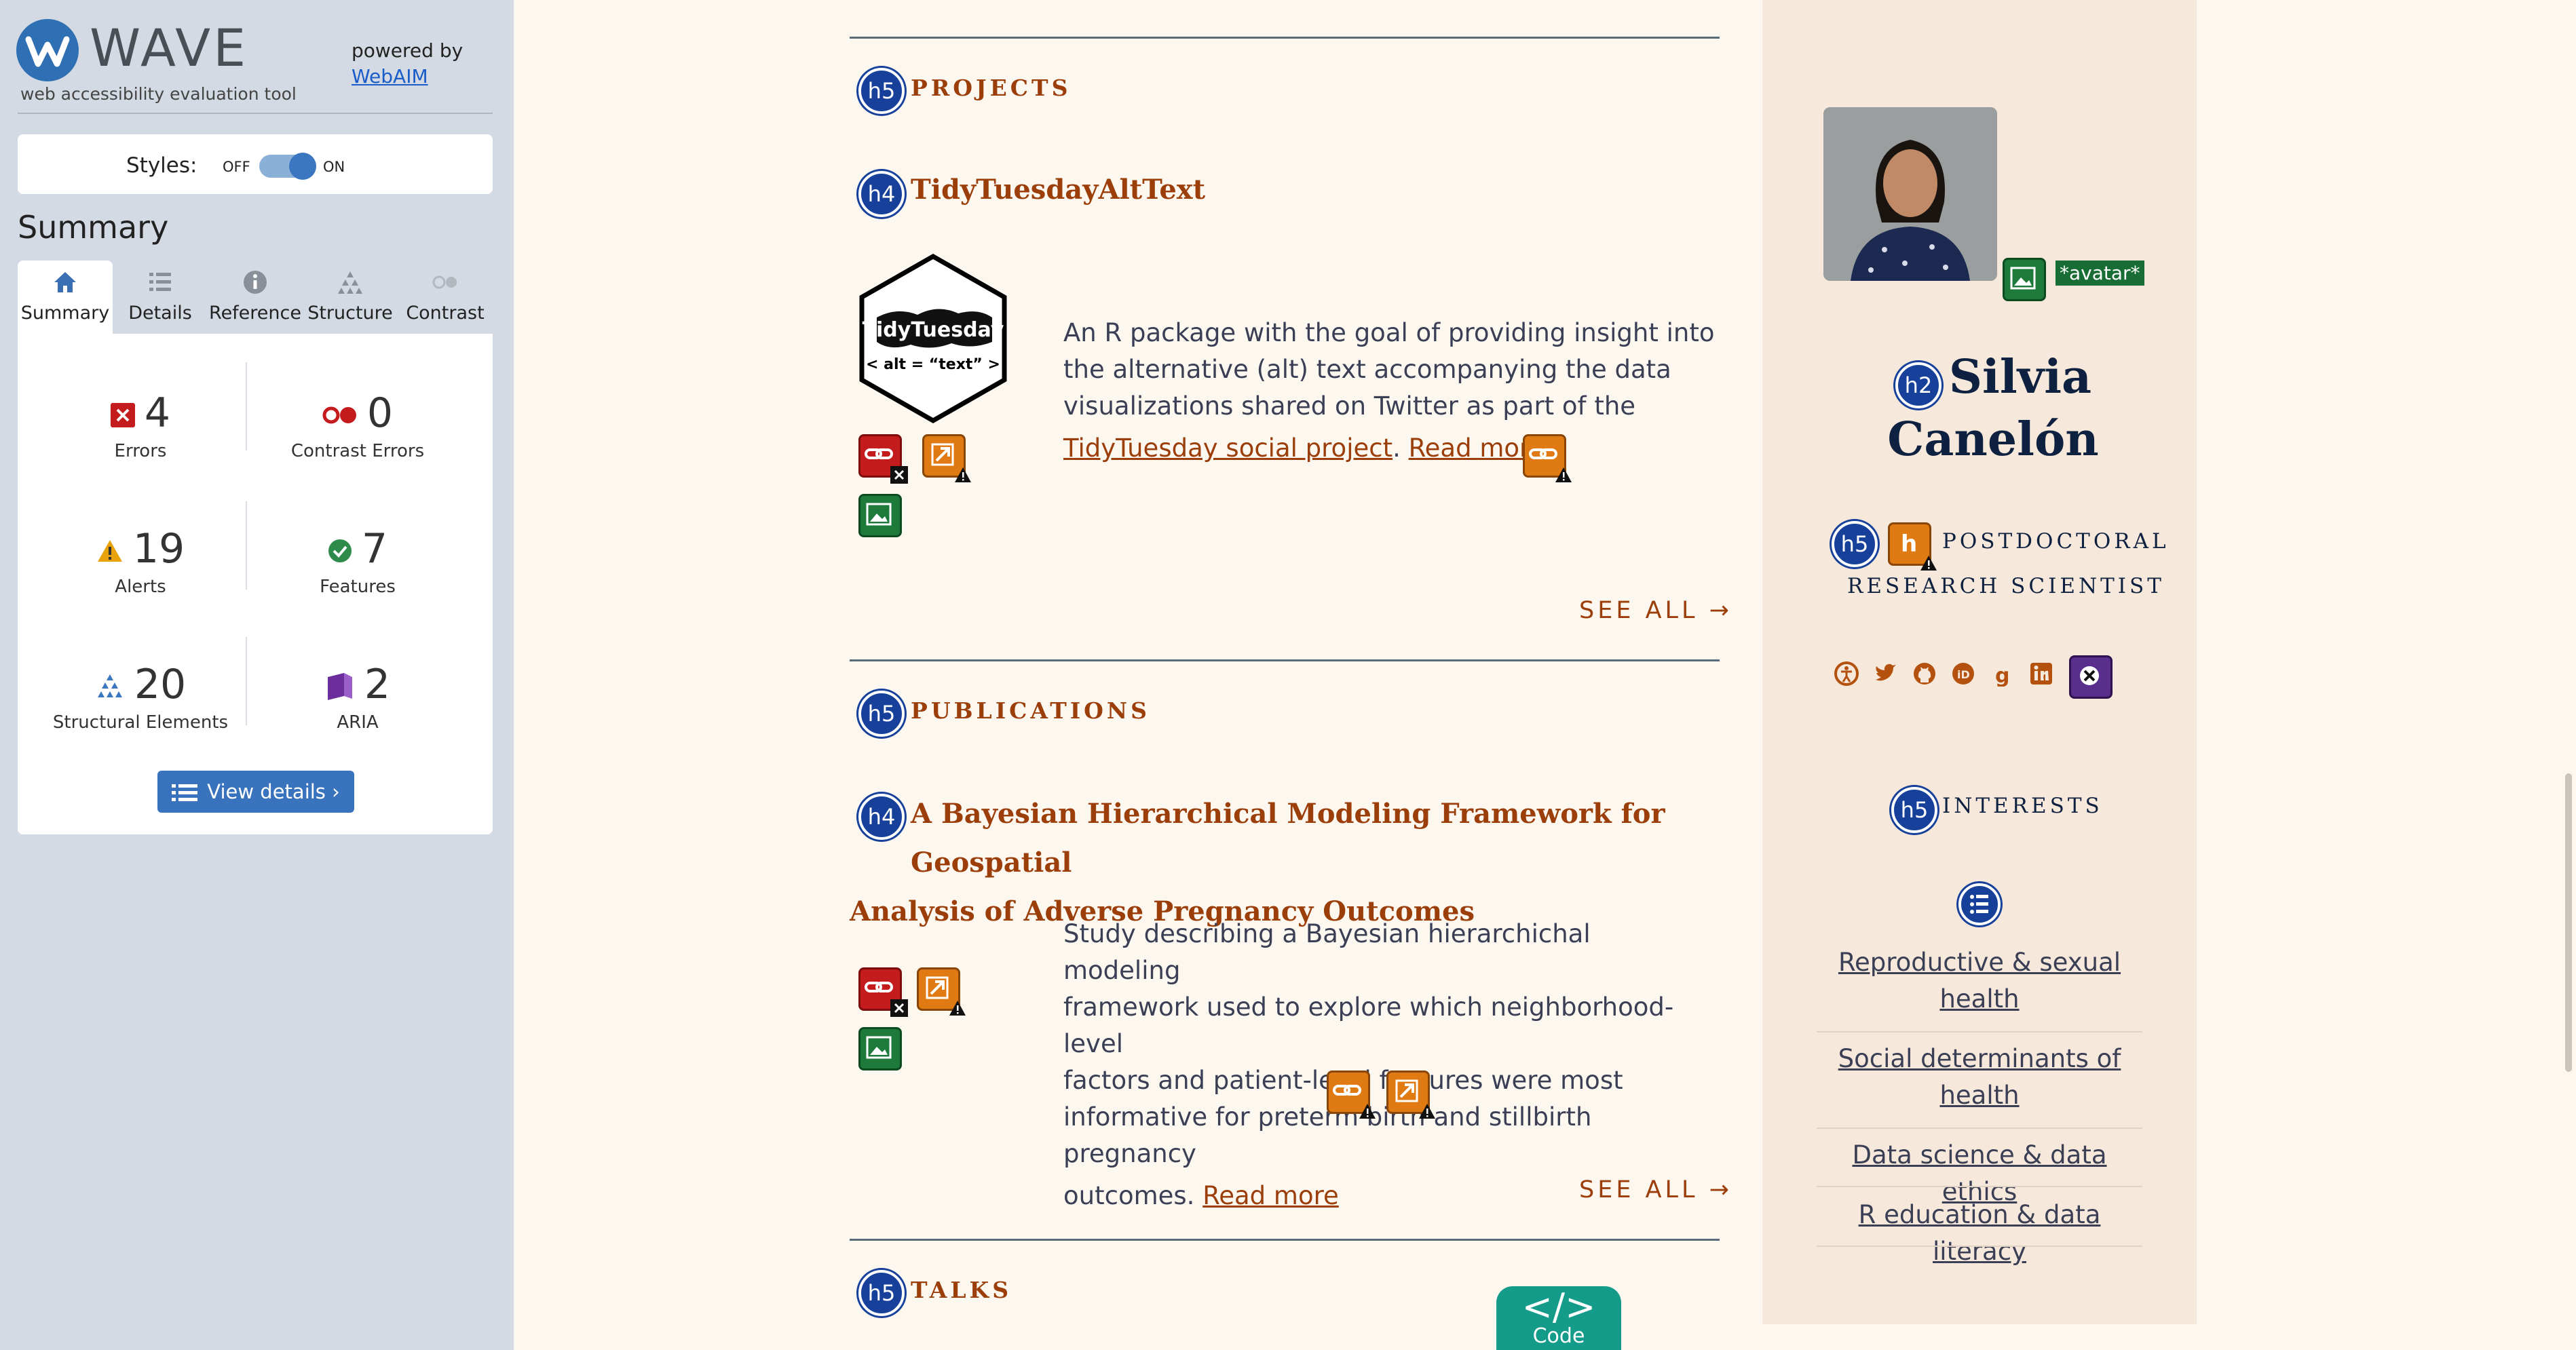  What do you see at coordinates (357, 697) in the screenshot?
I see `aria-stat: 2 ARIA` at bounding box center [357, 697].